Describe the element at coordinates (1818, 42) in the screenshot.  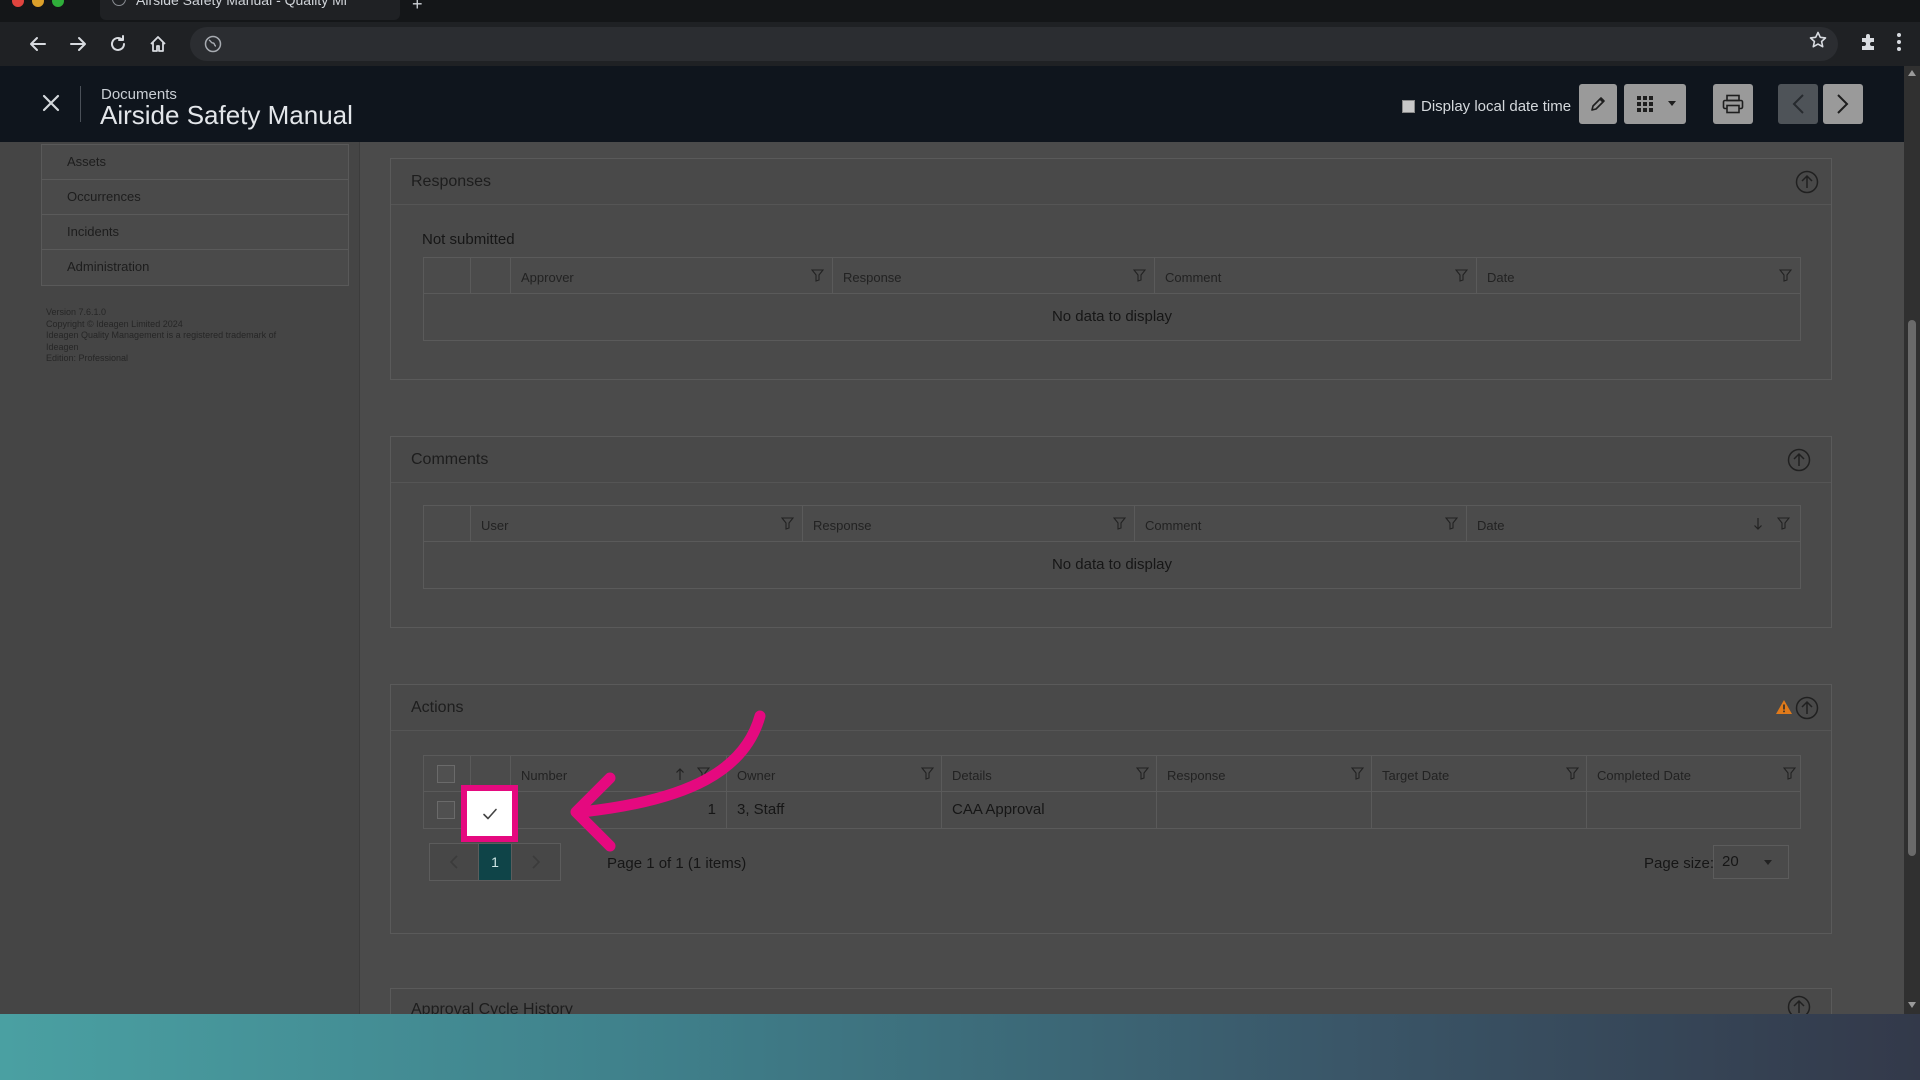
I see `bookmark-star-icon` at that location.